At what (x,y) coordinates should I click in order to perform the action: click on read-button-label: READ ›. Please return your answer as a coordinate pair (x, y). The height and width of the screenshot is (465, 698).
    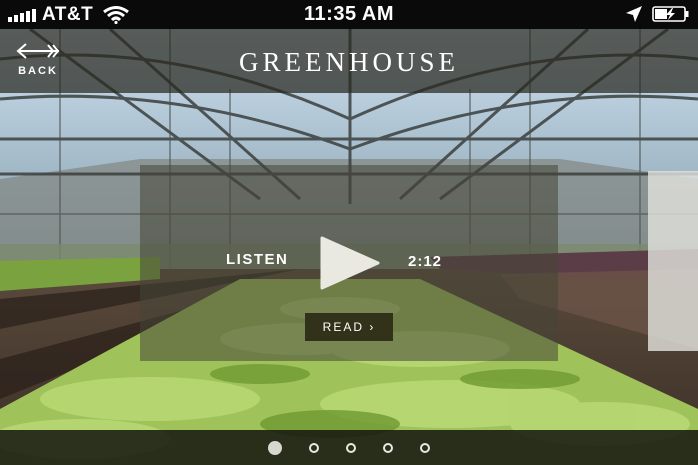
    Looking at the image, I should click on (349, 327).